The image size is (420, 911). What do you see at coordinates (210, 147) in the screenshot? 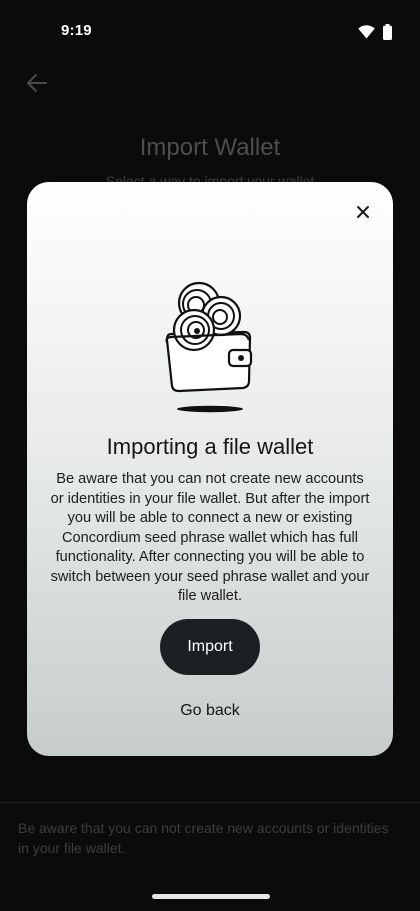
I see `page-title: Import Wallet` at bounding box center [210, 147].